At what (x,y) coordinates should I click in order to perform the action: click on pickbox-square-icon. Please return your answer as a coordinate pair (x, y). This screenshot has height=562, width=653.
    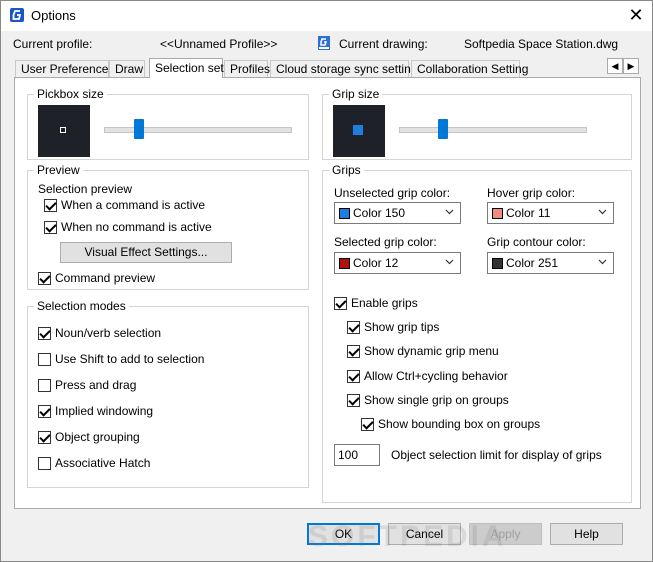
    Looking at the image, I should click on (63, 130).